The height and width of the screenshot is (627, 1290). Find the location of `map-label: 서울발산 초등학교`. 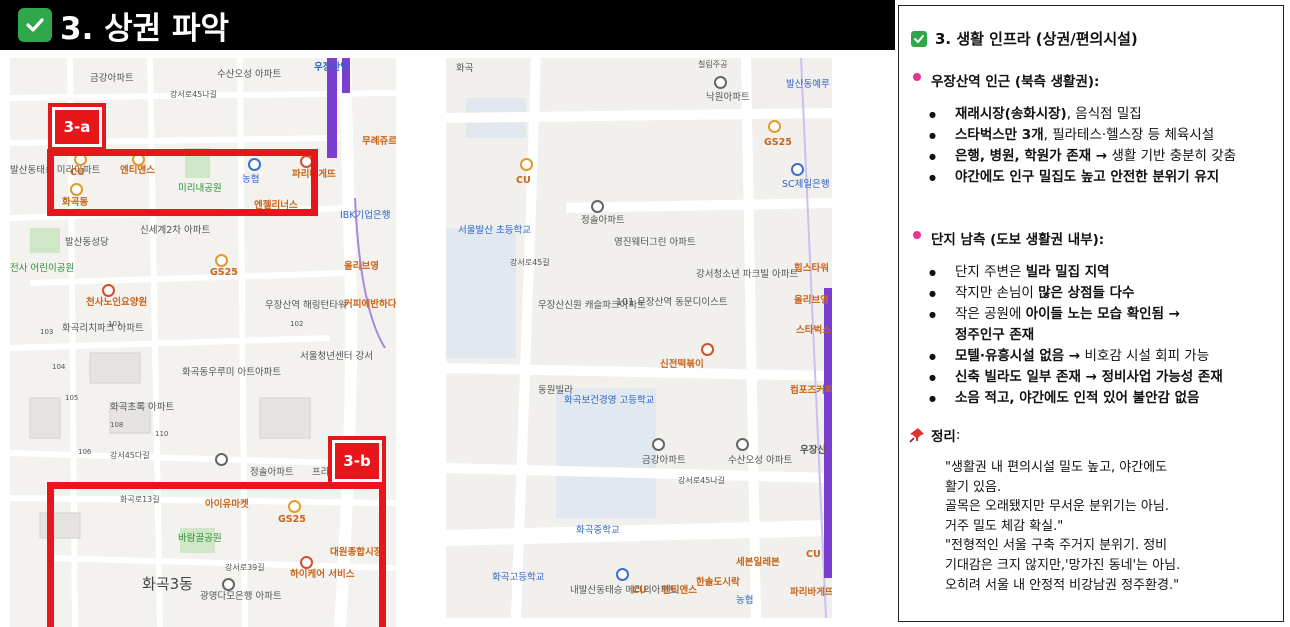

map-label: 서울발산 초등학교 is located at coordinates (494, 230).